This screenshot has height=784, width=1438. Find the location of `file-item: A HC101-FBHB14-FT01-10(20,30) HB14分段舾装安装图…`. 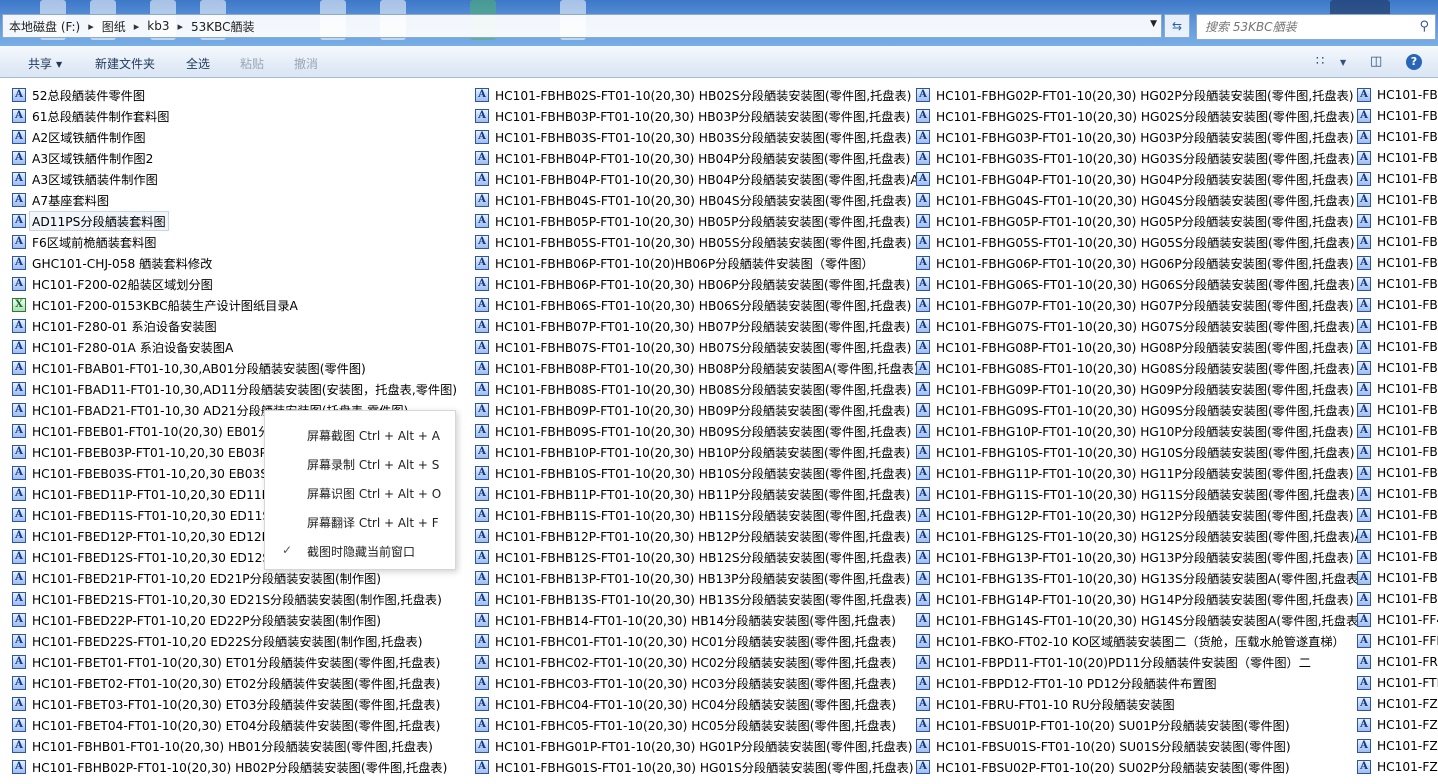

file-item: A HC101-FBHB14-FT01-10(20,30) HB14分段舾装安装图… is located at coordinates (698, 619).